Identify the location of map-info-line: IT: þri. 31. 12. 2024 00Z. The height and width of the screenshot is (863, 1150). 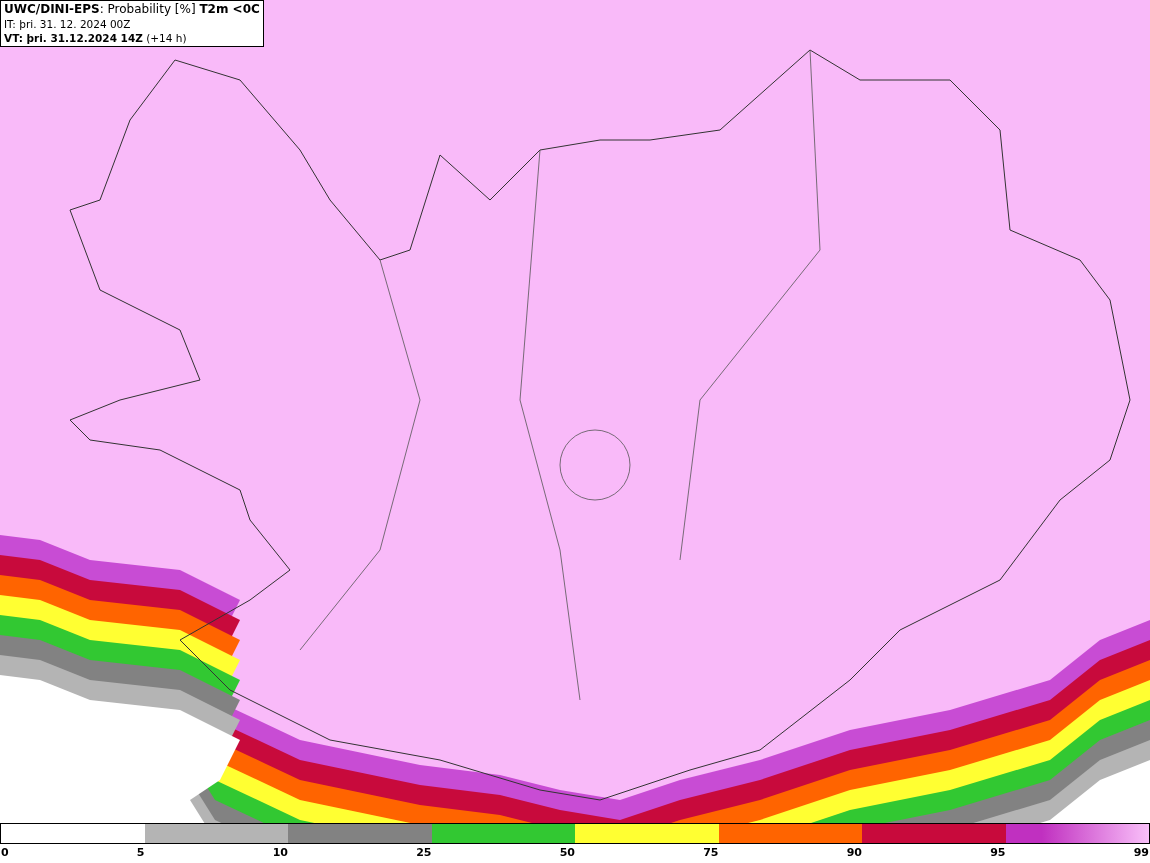
(68, 24).